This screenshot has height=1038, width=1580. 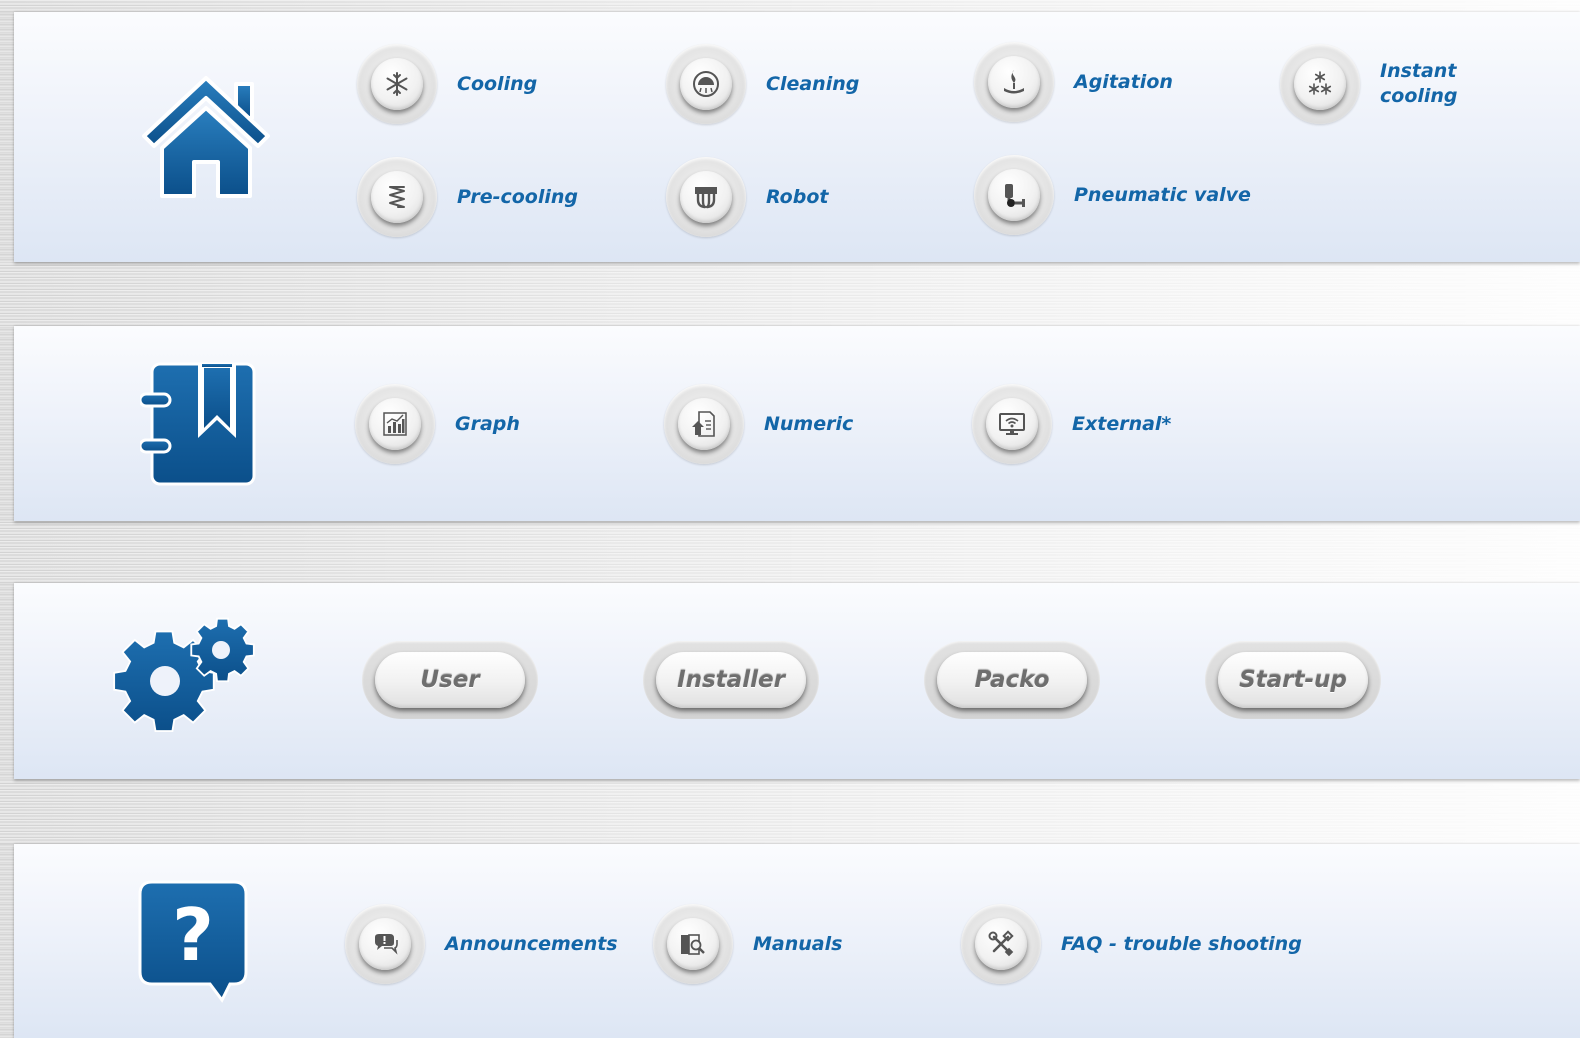 I want to click on wifi-monitor-icon, so click(x=1012, y=424).